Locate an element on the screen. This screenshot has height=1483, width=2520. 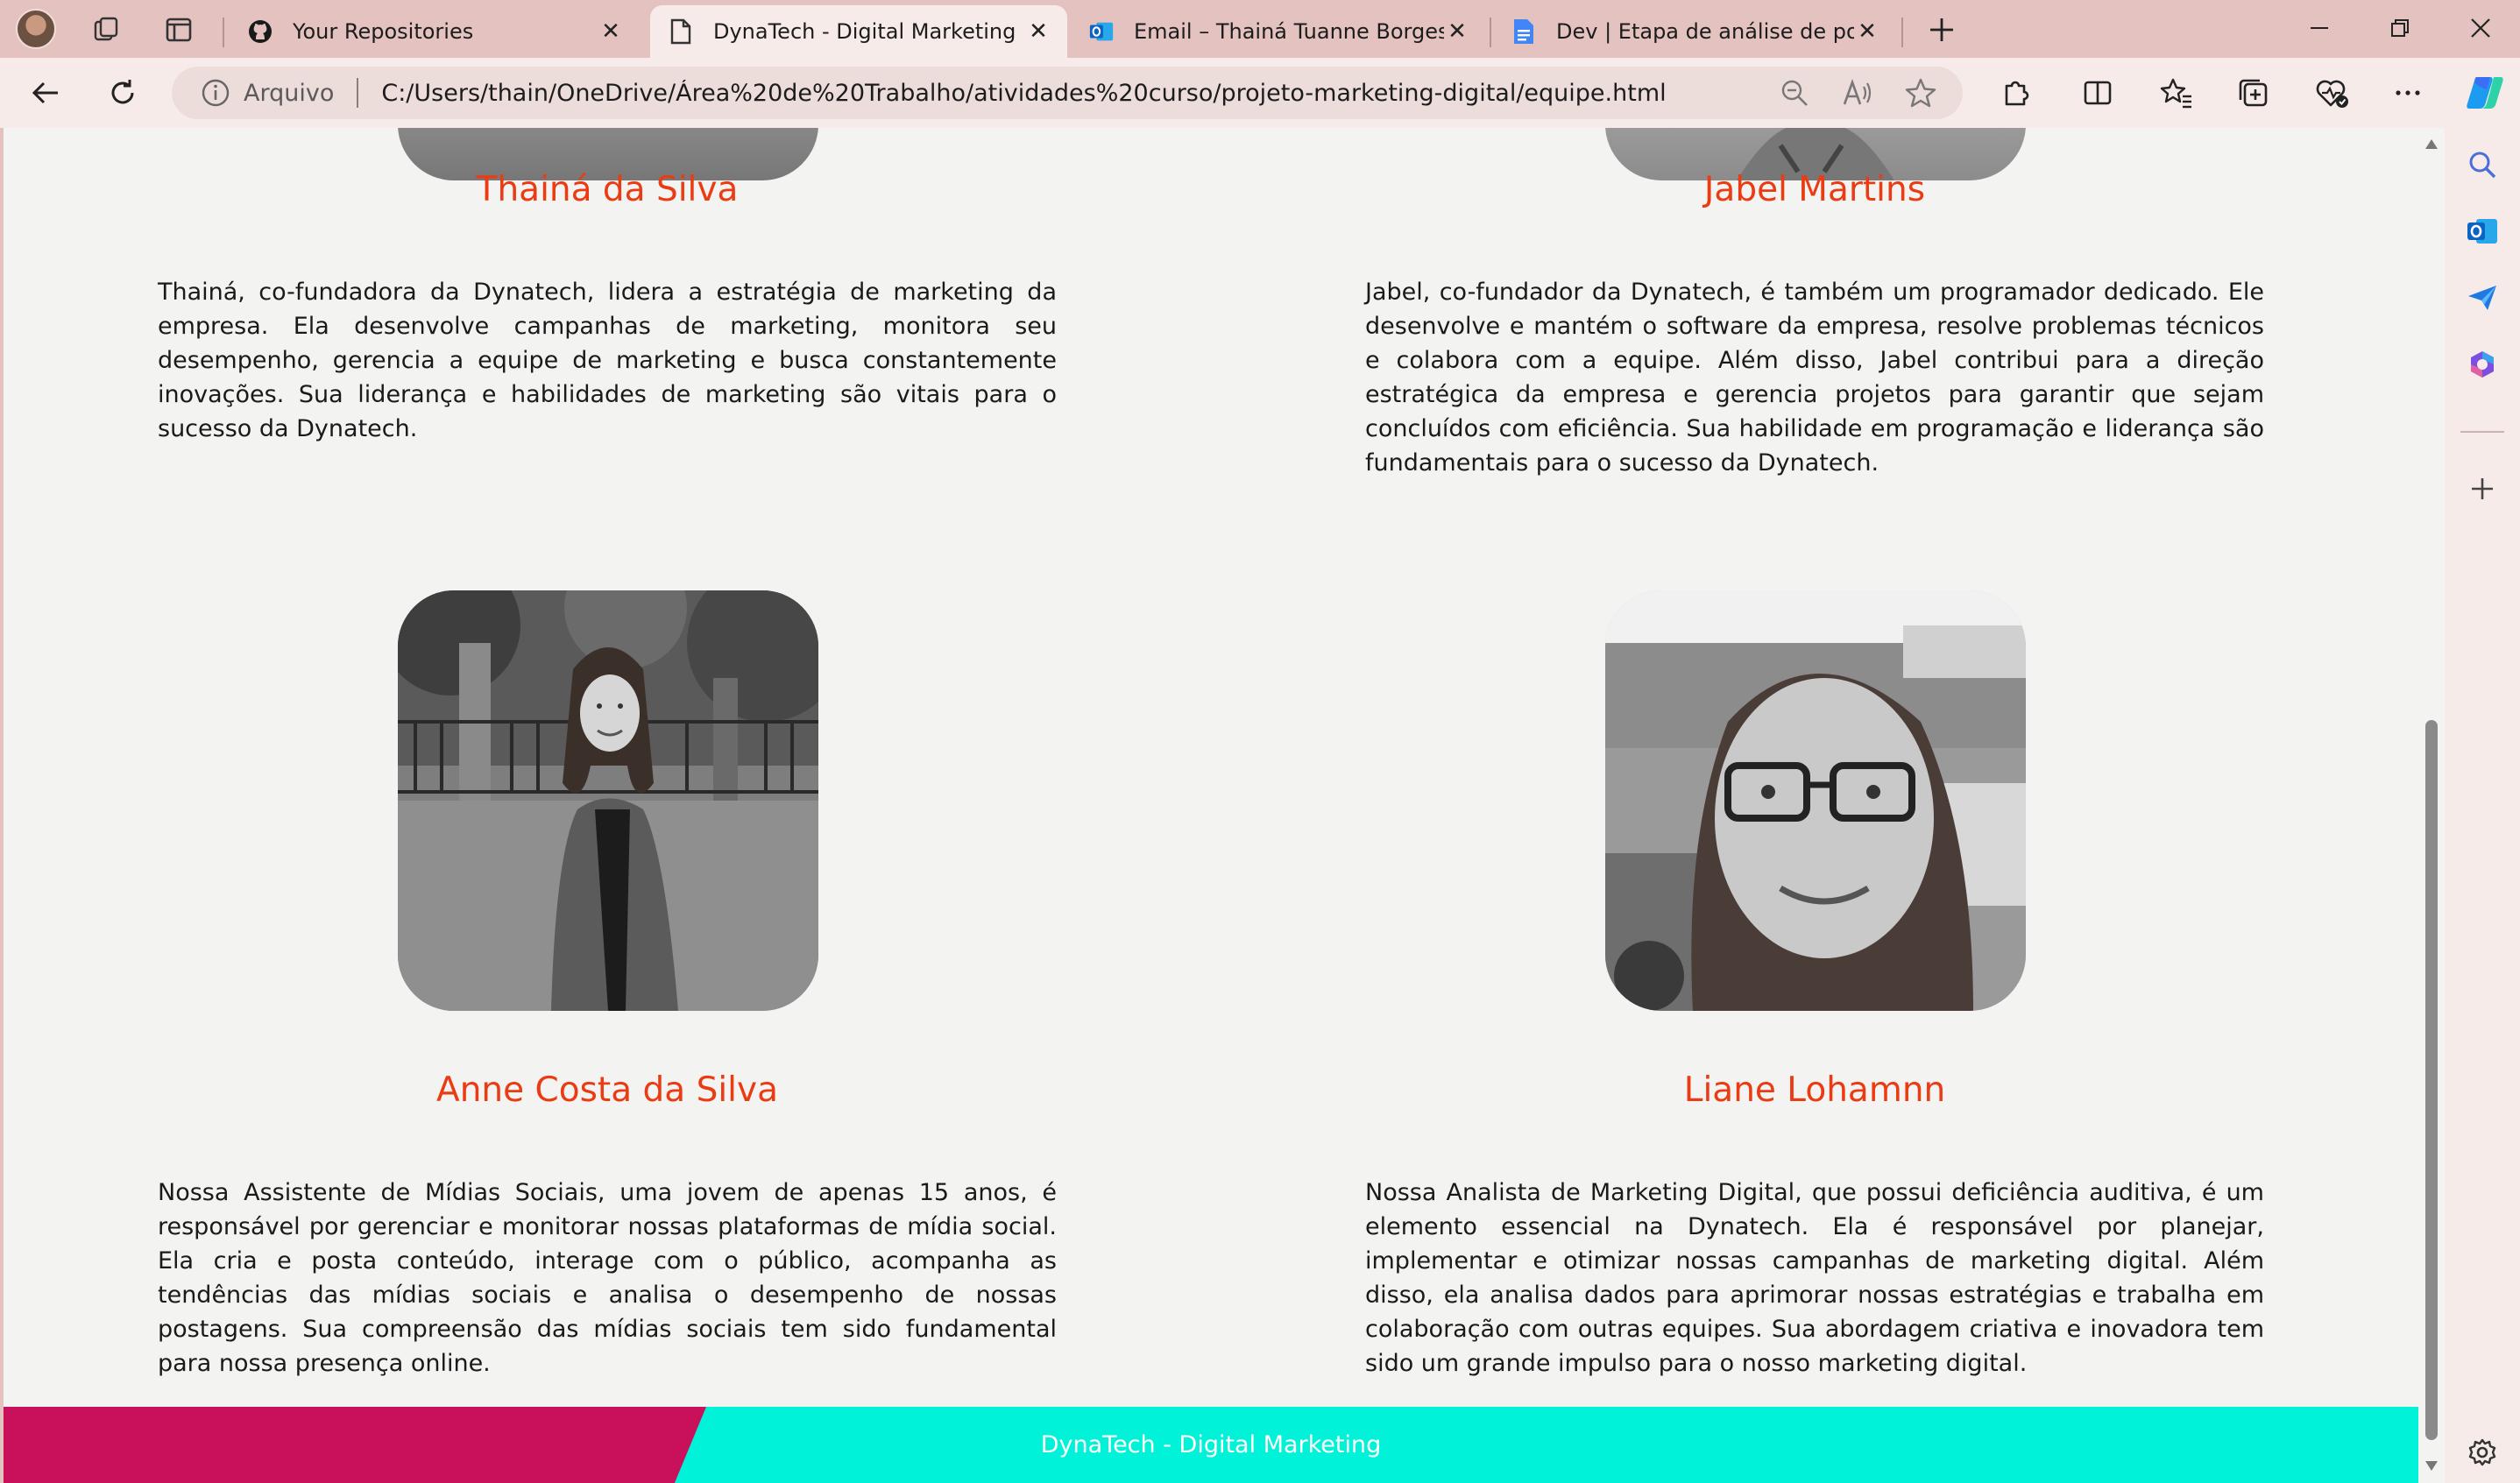
workspaces-icon is located at coordinates (106, 29).